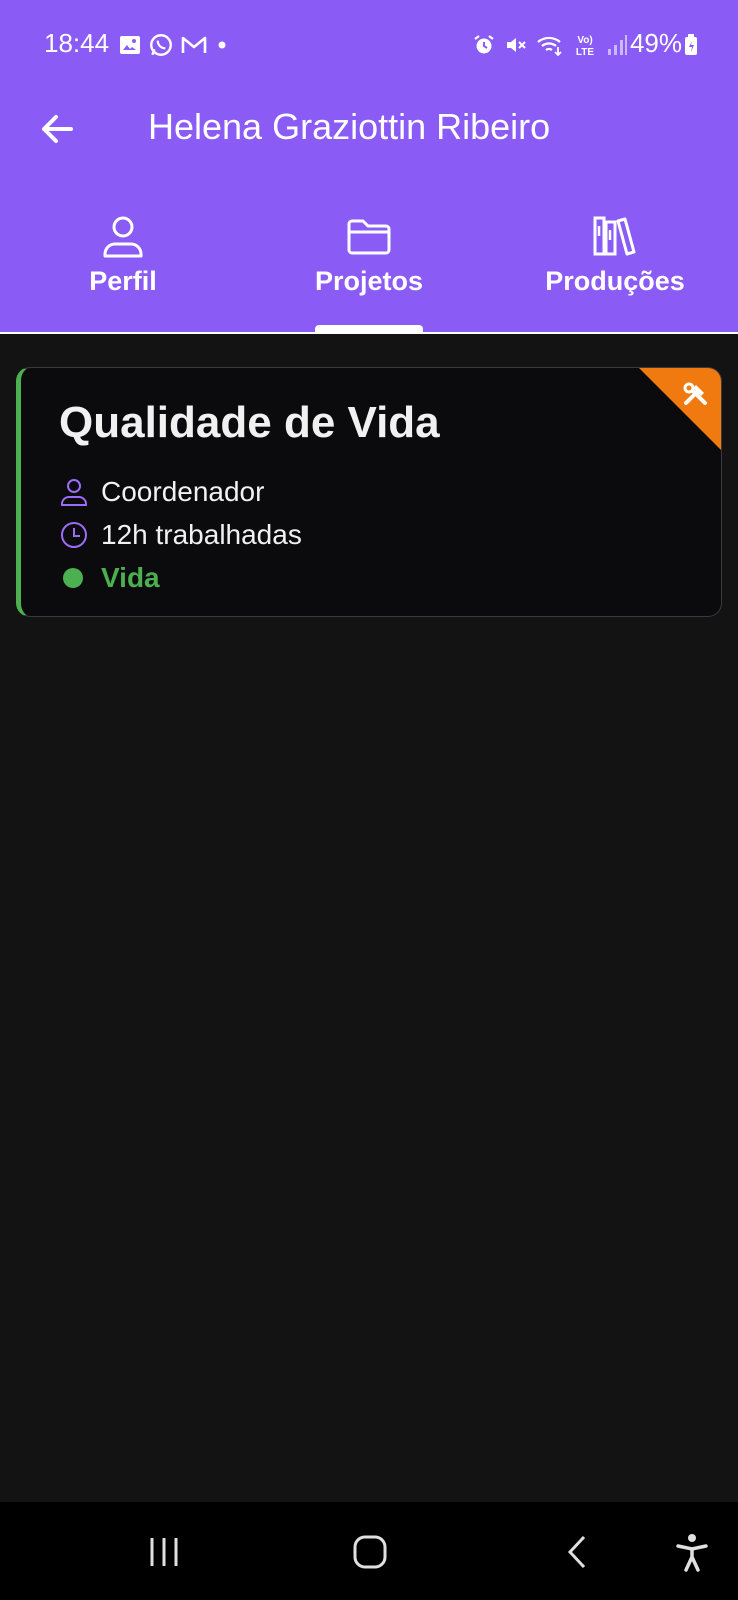 The height and width of the screenshot is (1600, 738). I want to click on back-icon, so click(576, 1552).